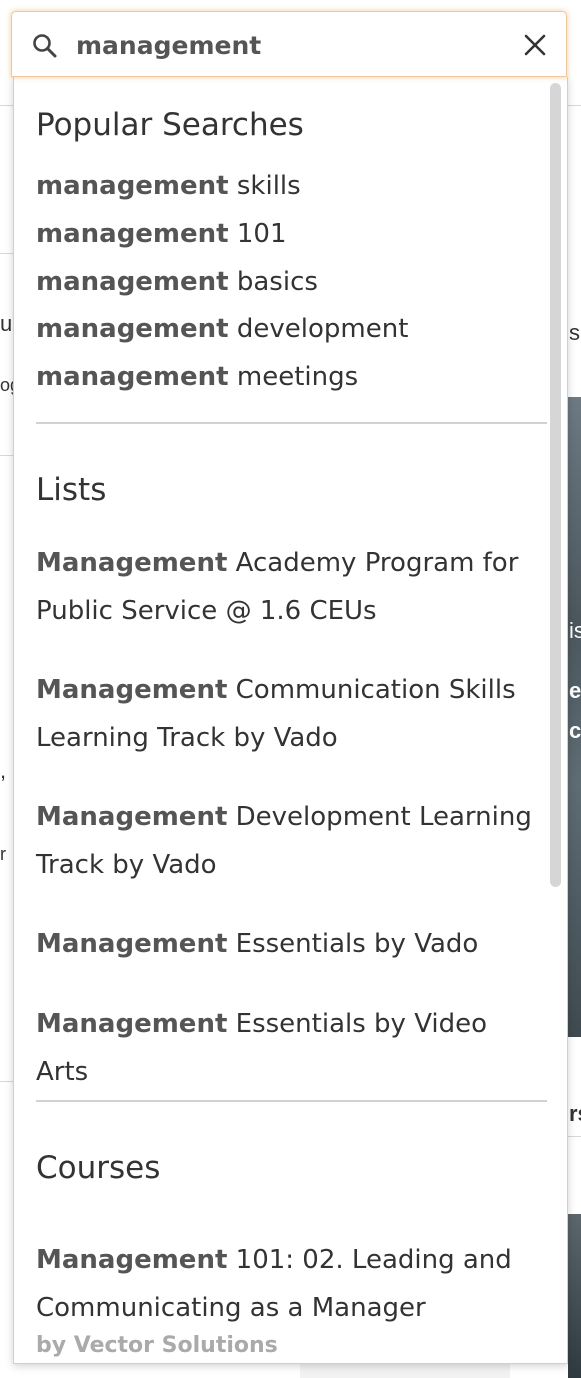  What do you see at coordinates (273, 282) in the screenshot?
I see `suggestion-text: basics` at bounding box center [273, 282].